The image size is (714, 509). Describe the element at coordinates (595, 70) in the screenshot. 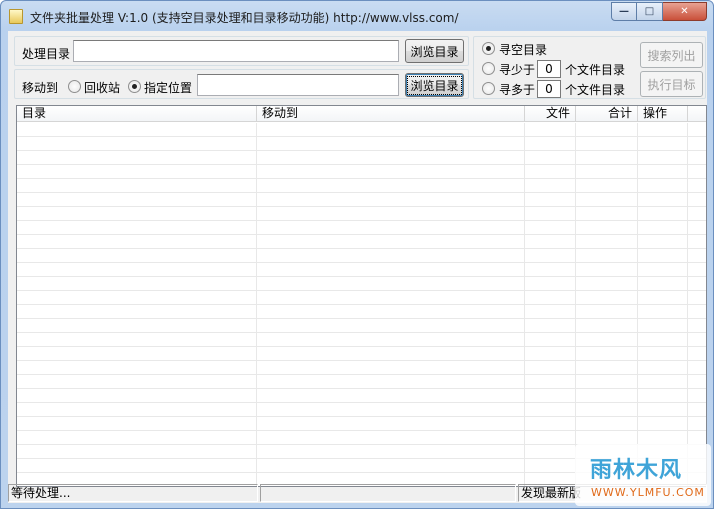

I see `less-than-suffix: 个文件目录` at that location.